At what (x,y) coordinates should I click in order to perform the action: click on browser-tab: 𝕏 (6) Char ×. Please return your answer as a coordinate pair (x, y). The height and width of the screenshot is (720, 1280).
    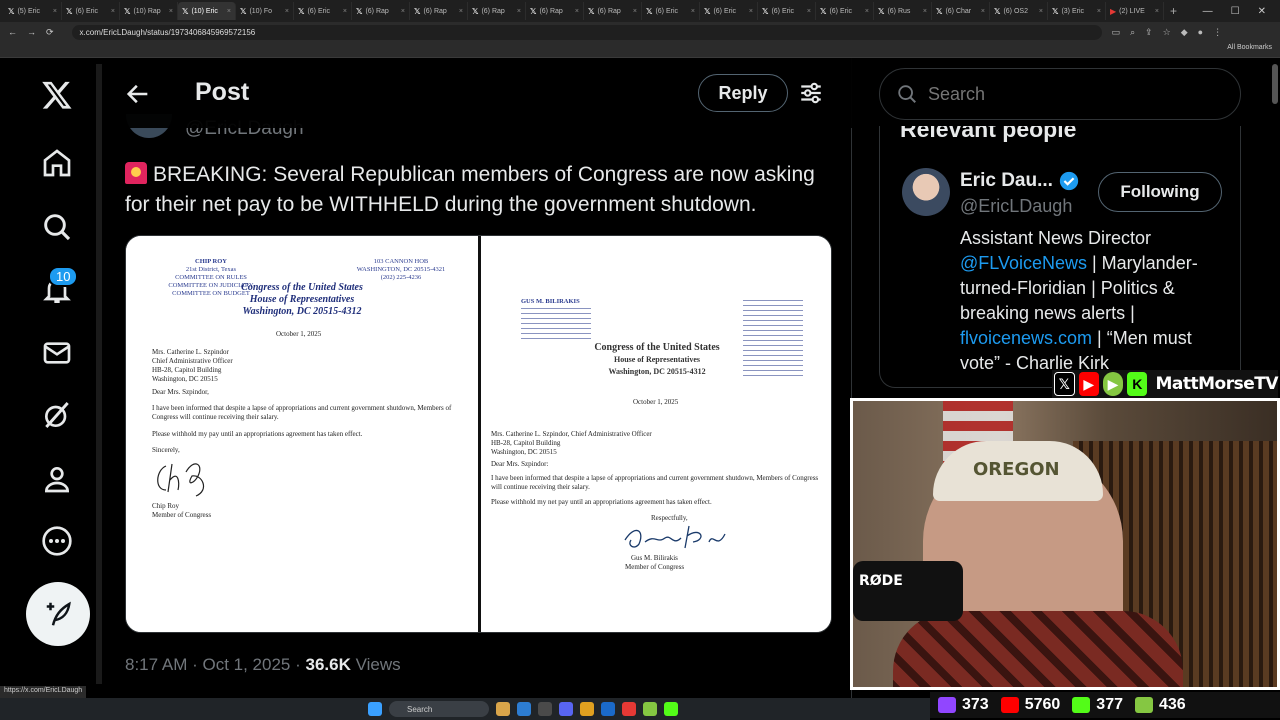
    Looking at the image, I should click on (961, 11).